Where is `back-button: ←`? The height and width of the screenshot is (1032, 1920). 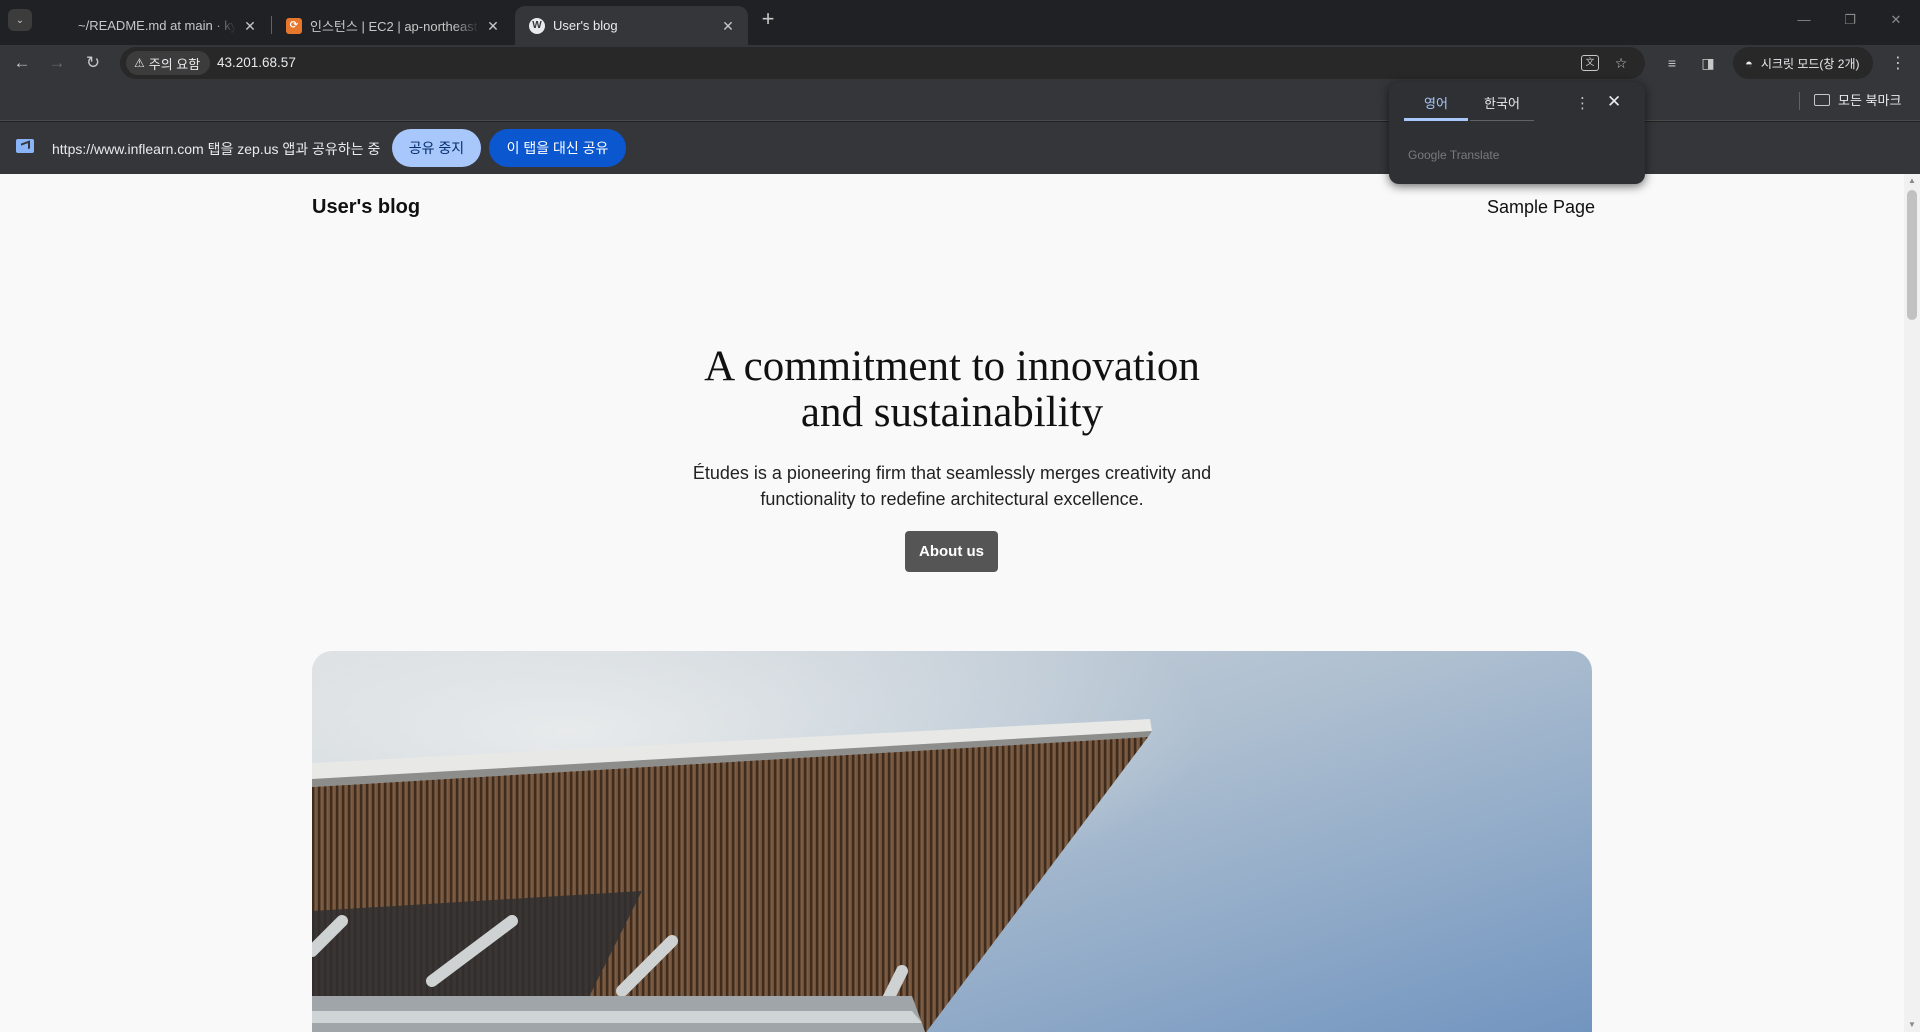 back-button: ← is located at coordinates (22, 63).